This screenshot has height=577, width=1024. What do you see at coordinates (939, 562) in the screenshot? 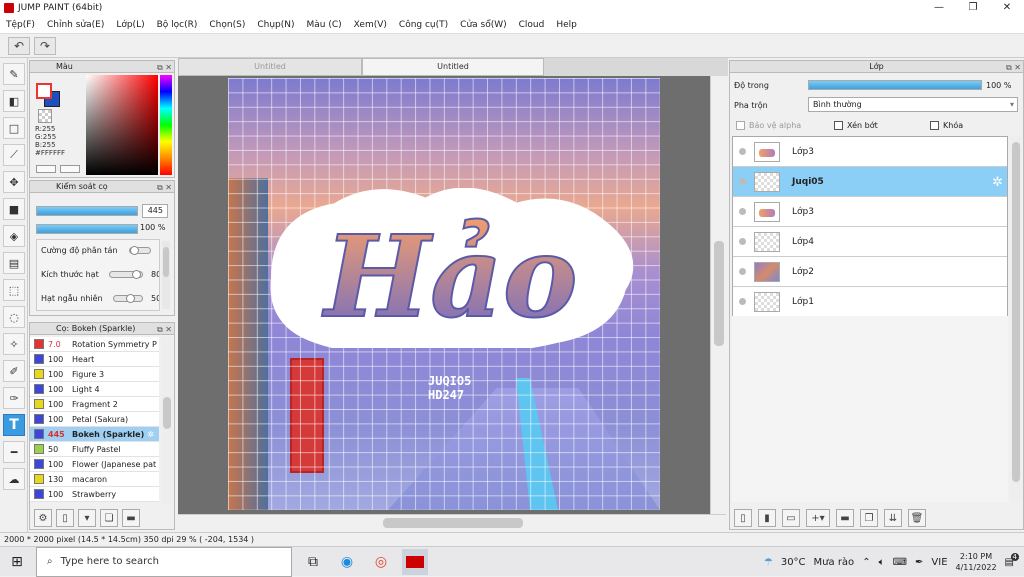
I see `language-indicator: VIE` at bounding box center [939, 562].